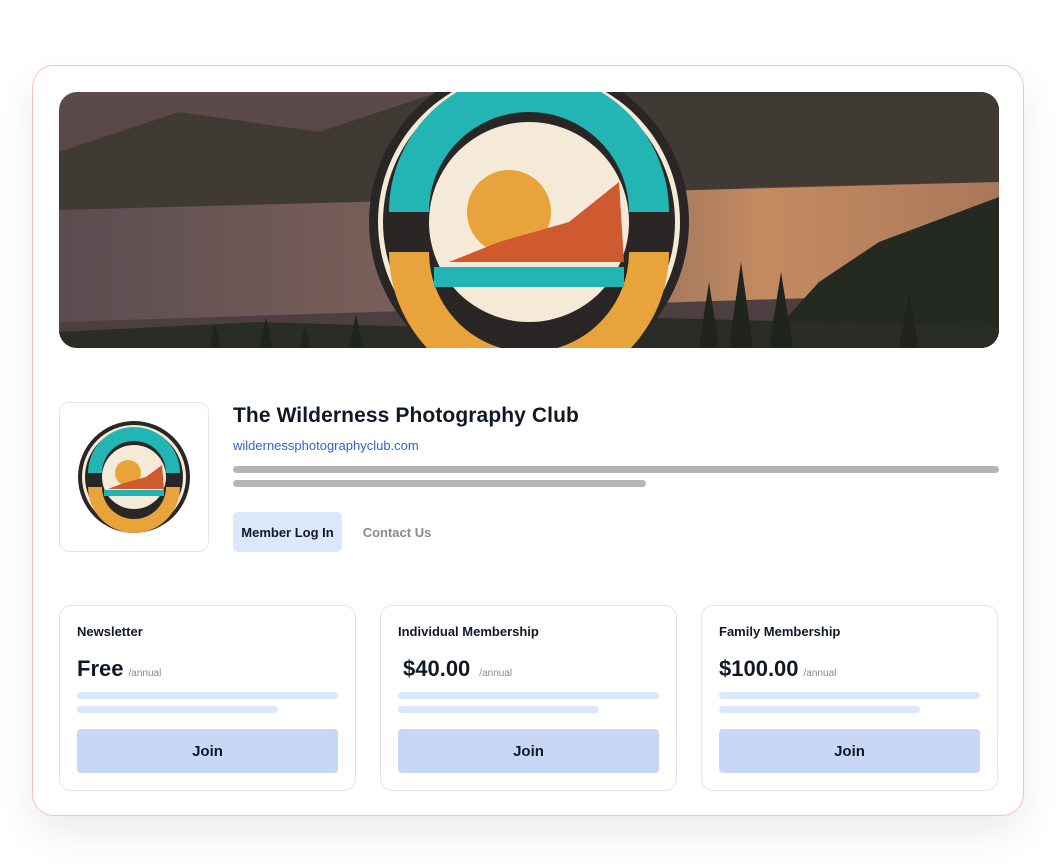 The width and height of the screenshot is (1057, 868). What do you see at coordinates (780, 631) in the screenshot?
I see `plan-title: Family Membership` at bounding box center [780, 631].